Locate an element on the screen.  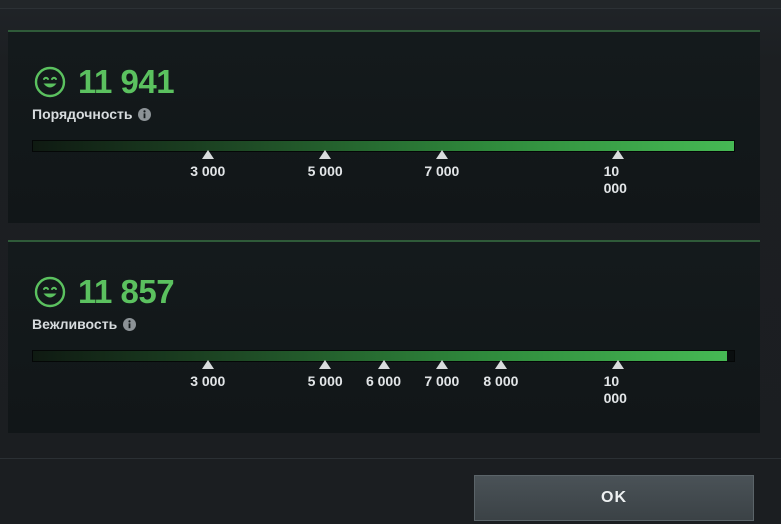
progress-bar-fill is located at coordinates (383, 146).